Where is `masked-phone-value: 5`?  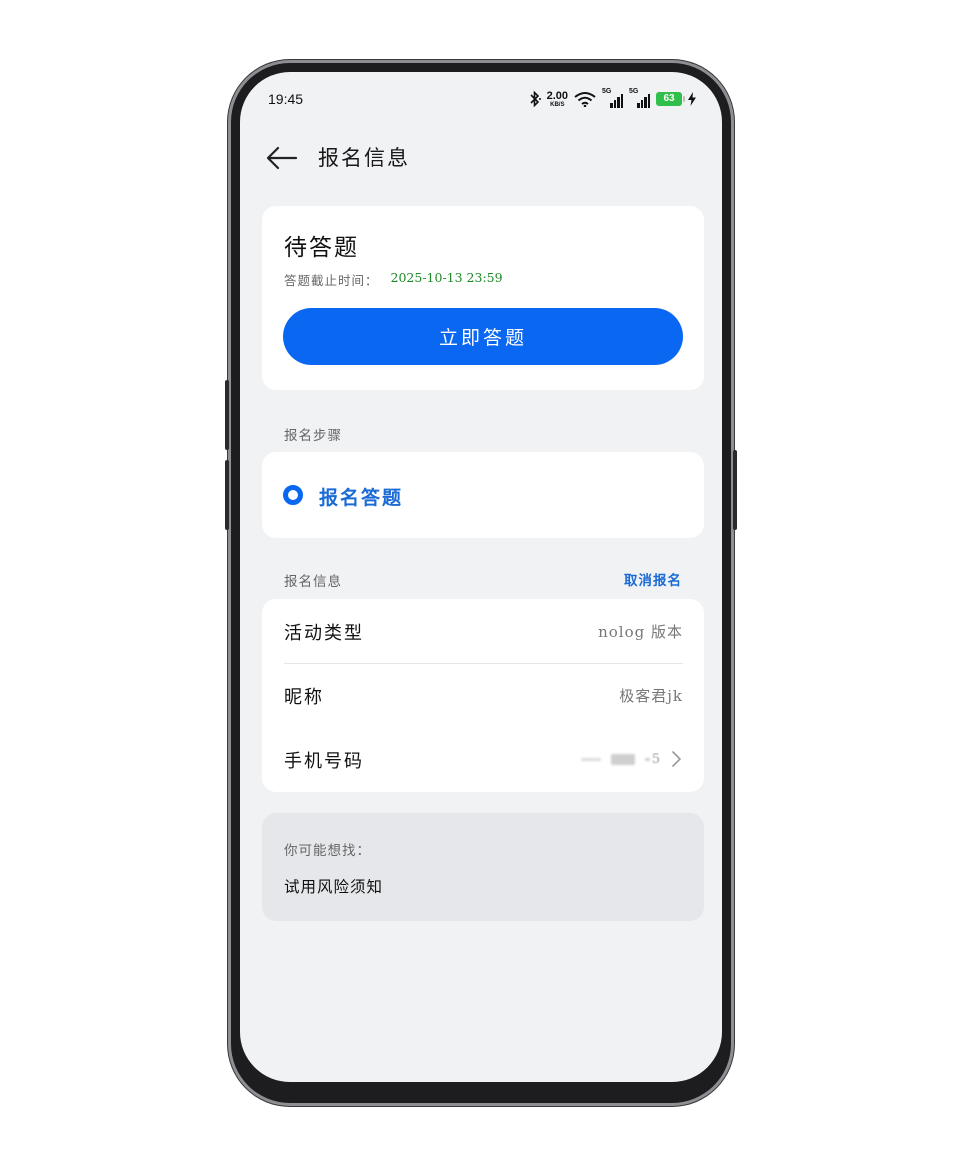 masked-phone-value: 5 is located at coordinates (631, 759).